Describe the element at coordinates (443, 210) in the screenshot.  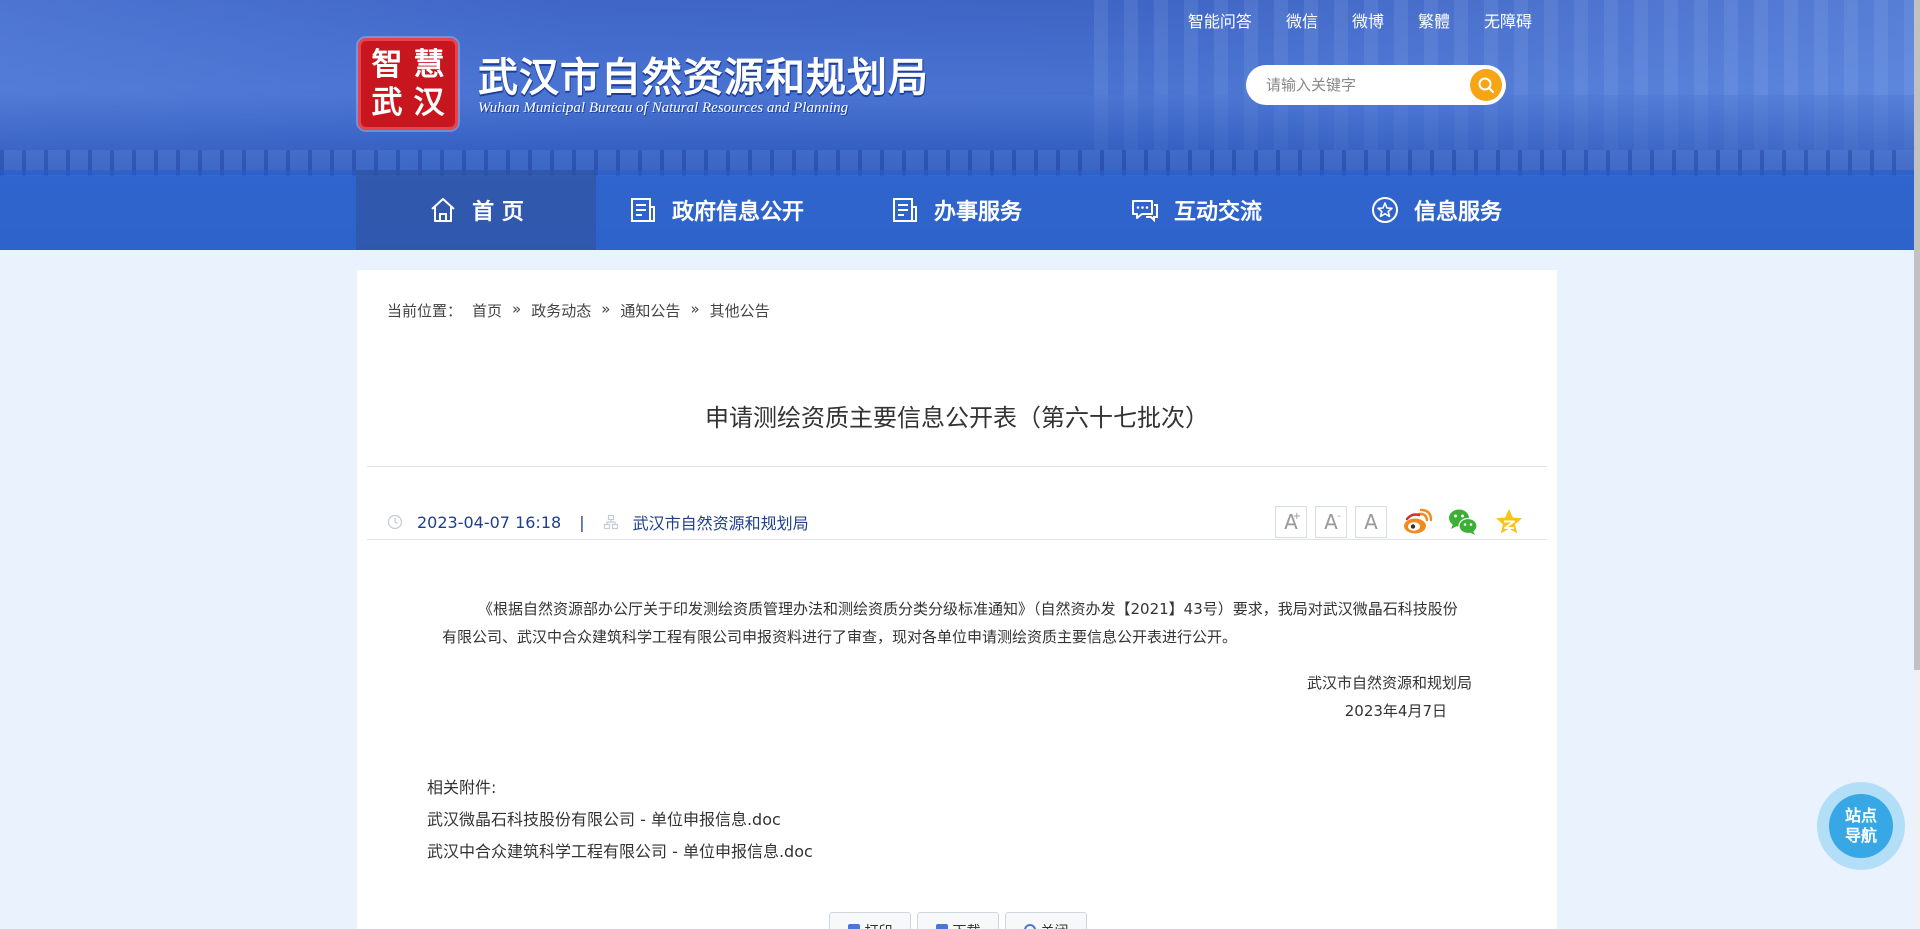
I see `home-icon` at that location.